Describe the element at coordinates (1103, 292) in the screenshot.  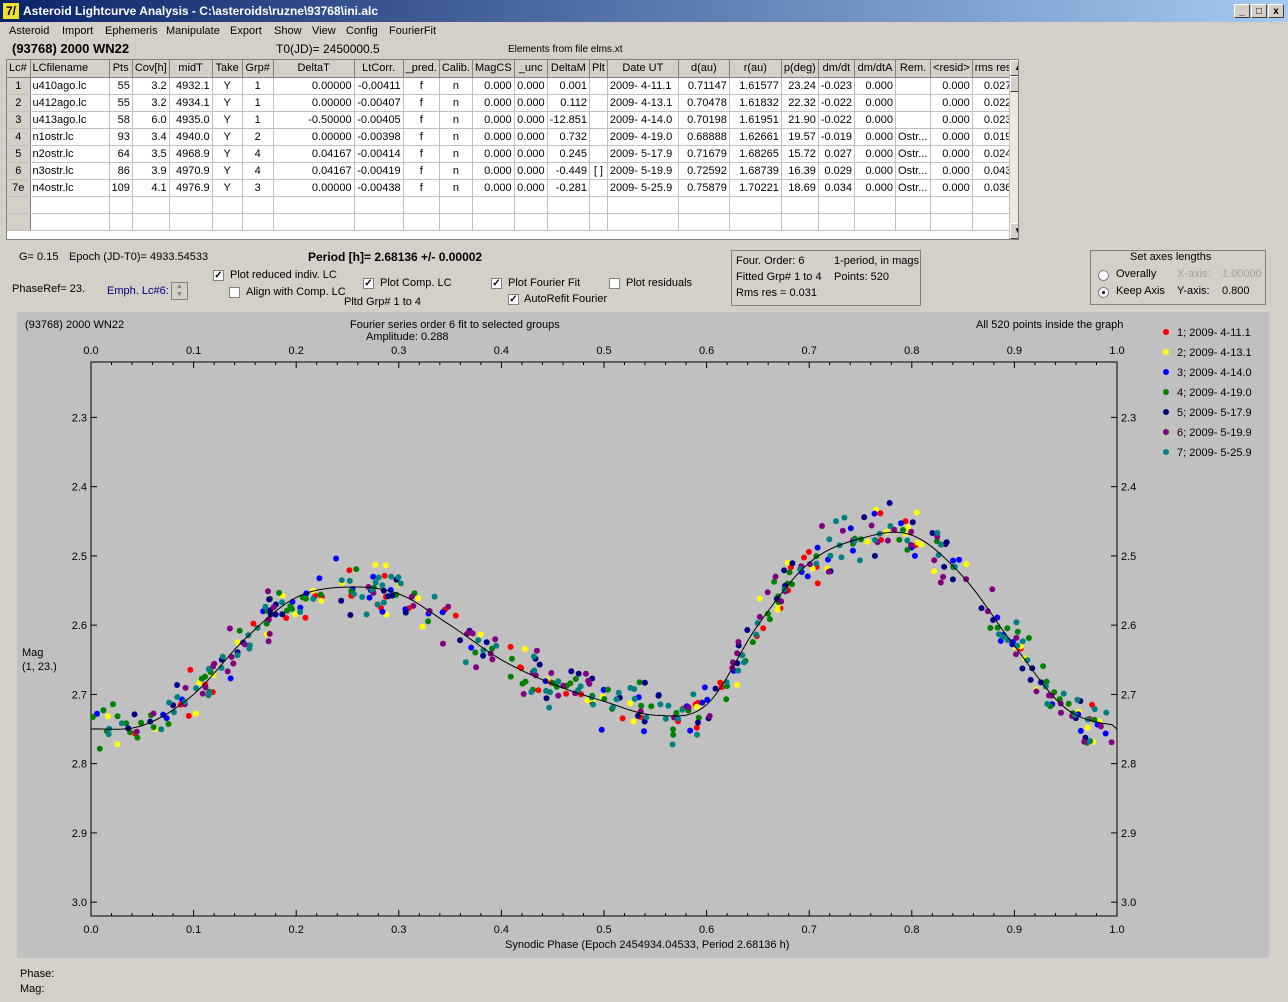
I see `keep-axis-radio` at that location.